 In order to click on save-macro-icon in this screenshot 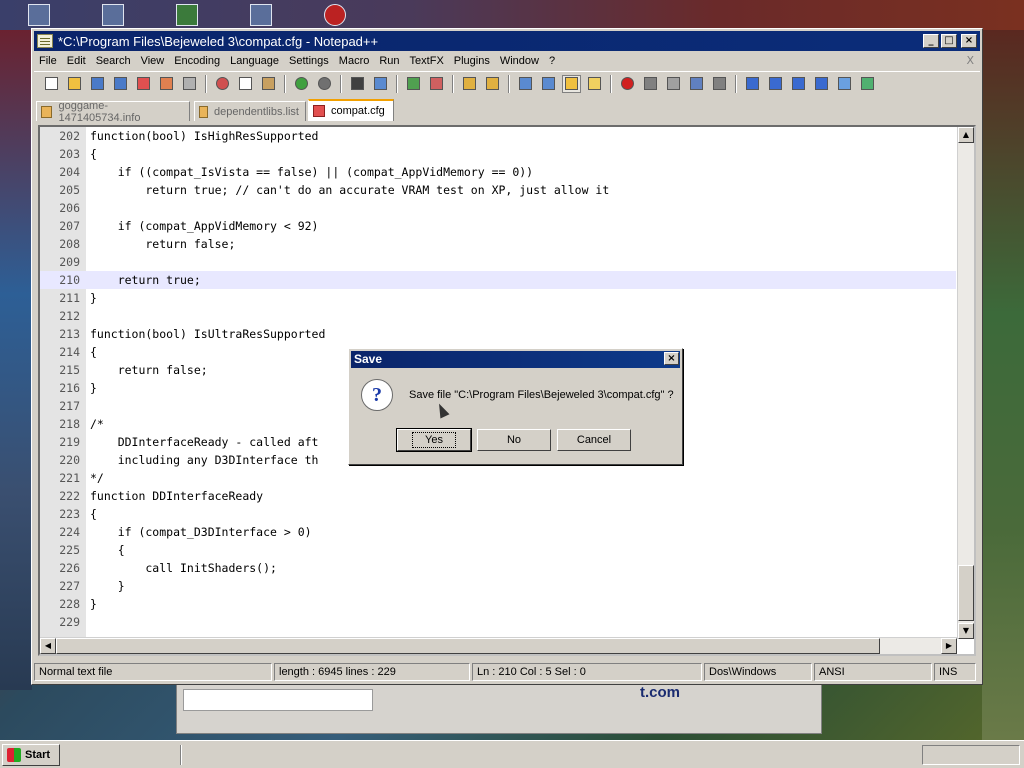, I will do `click(719, 84)`.